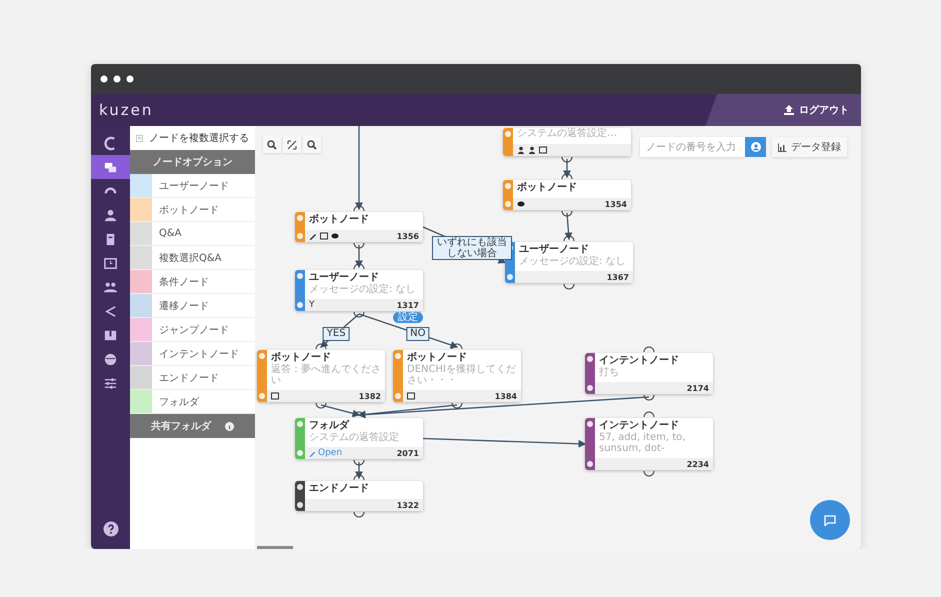 This screenshot has width=941, height=597. I want to click on zoom-out-icon, so click(312, 145).